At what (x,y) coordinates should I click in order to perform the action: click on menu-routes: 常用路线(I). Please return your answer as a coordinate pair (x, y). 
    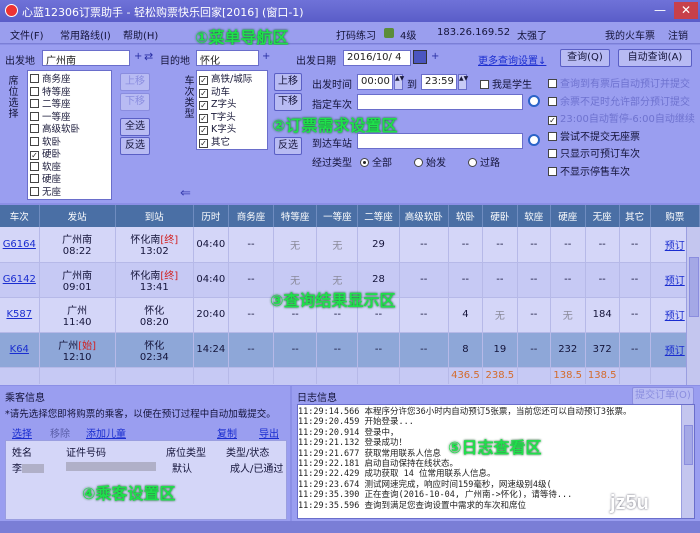
    Looking at the image, I should click on (85, 34).